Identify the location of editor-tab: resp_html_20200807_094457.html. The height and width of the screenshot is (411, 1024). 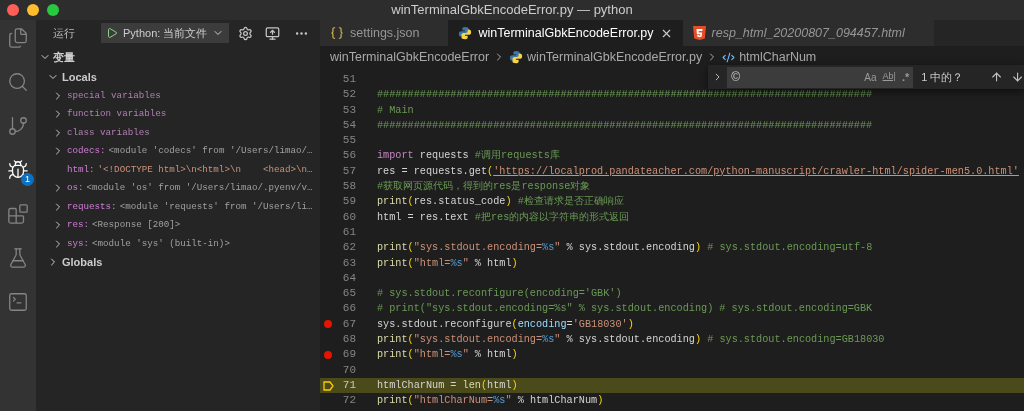
(808, 33).